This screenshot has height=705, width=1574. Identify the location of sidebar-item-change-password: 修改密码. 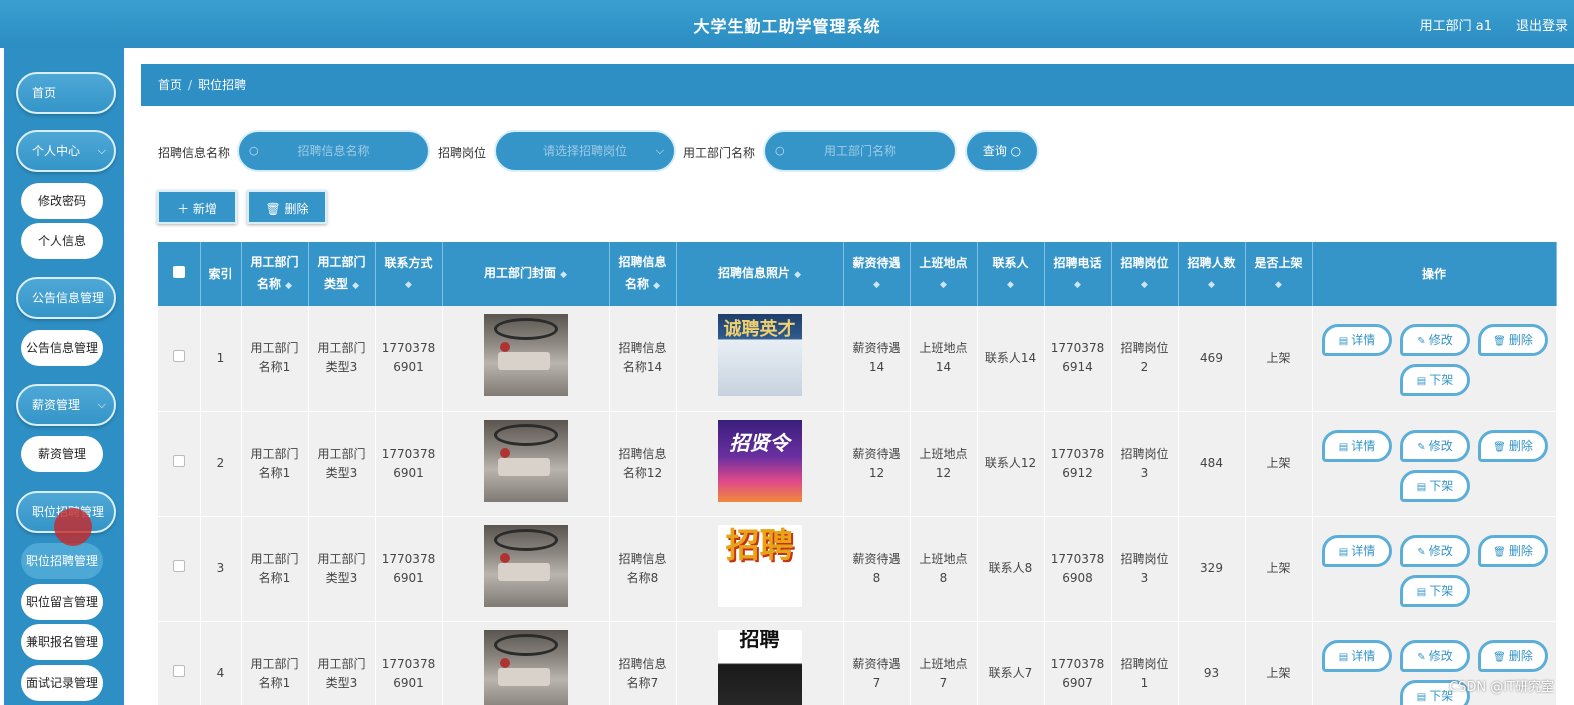
(62, 201).